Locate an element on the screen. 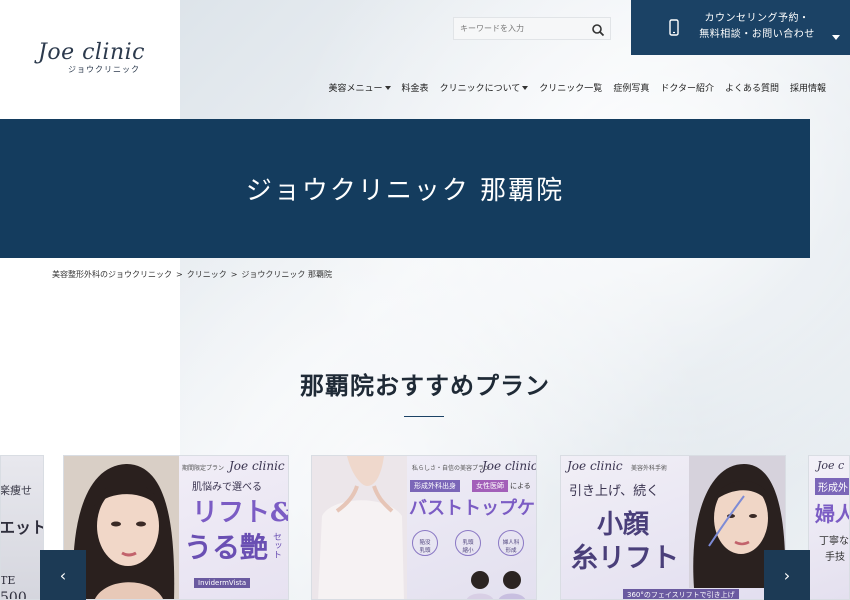 The width and height of the screenshot is (850, 600). carousel-prev-button: ‹ is located at coordinates (63, 575).